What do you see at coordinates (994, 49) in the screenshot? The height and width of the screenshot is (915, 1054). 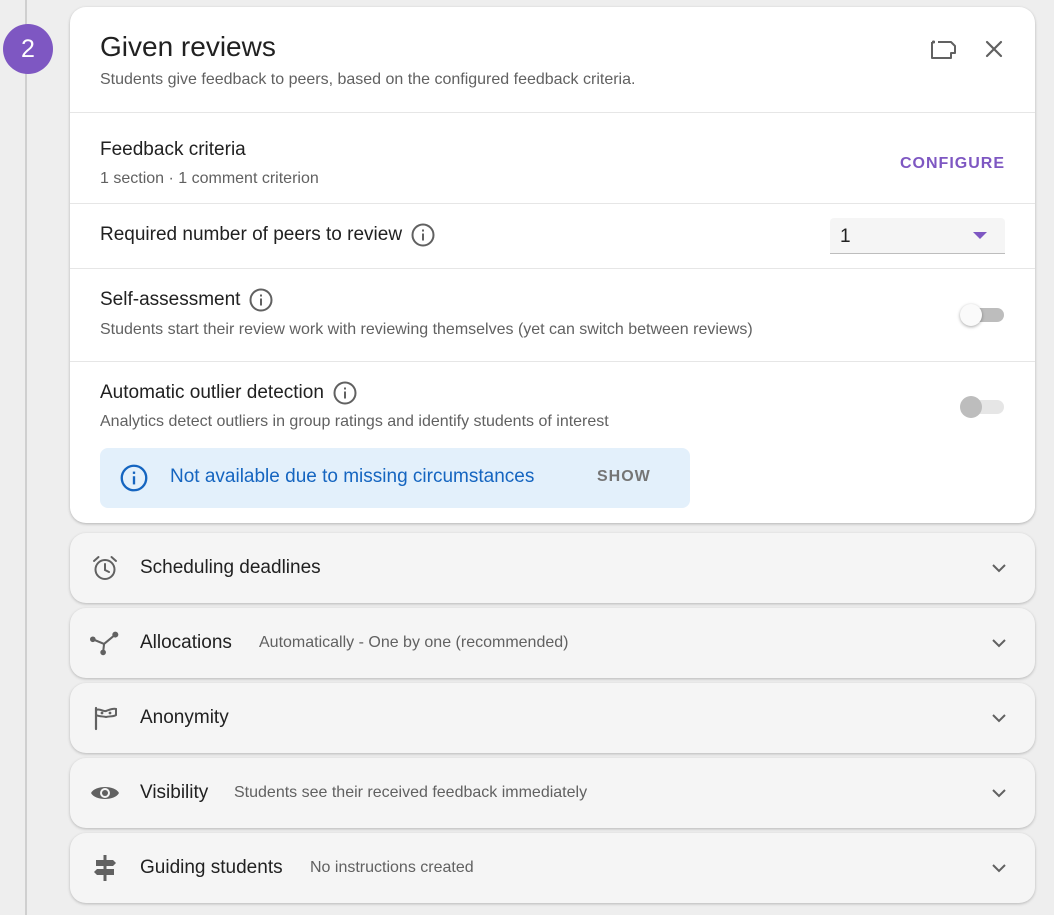 I see `close-icon` at bounding box center [994, 49].